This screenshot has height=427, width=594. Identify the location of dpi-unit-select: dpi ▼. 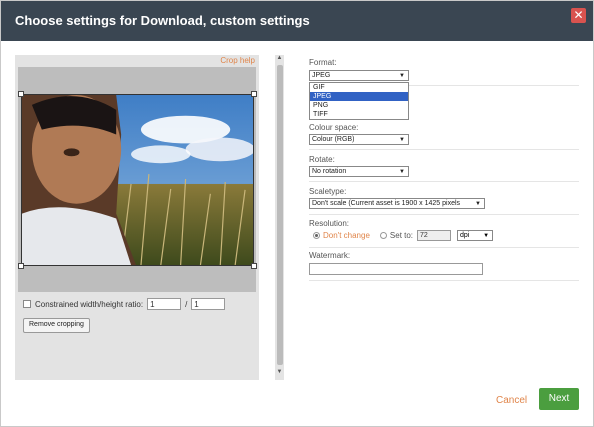
(475, 235).